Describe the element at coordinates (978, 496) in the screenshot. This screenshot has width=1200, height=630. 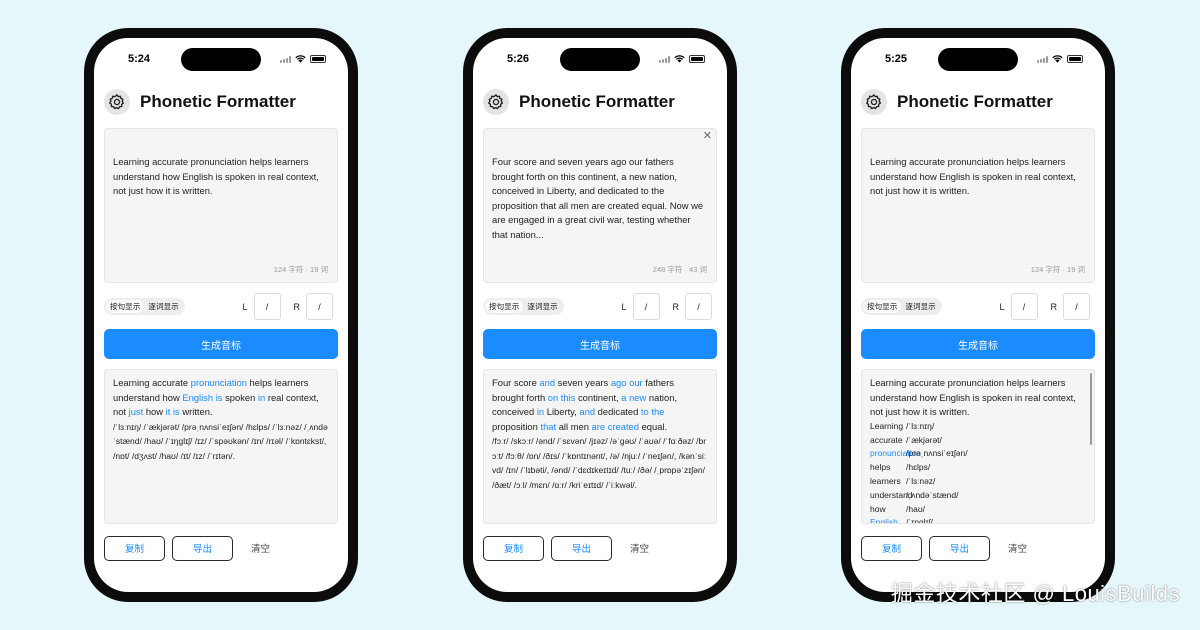
I see `word-row: understand/ˌʌndəˈstænd/` at that location.